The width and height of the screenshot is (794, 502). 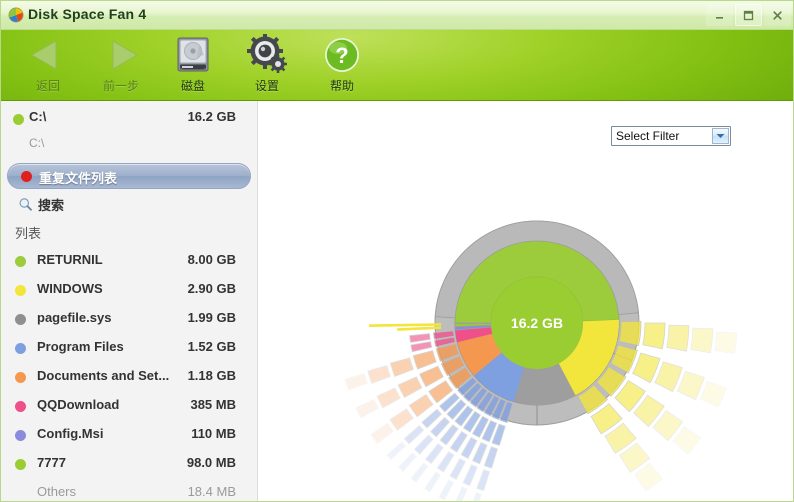 I want to click on sidebar-list-header: 列表, so click(x=28, y=233).